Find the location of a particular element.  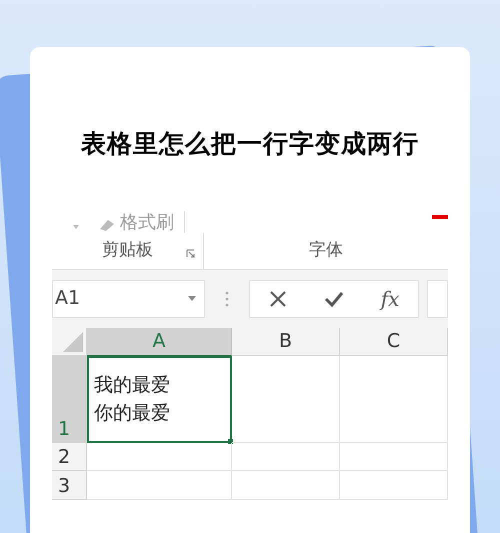

formula-input-field is located at coordinates (437, 299).